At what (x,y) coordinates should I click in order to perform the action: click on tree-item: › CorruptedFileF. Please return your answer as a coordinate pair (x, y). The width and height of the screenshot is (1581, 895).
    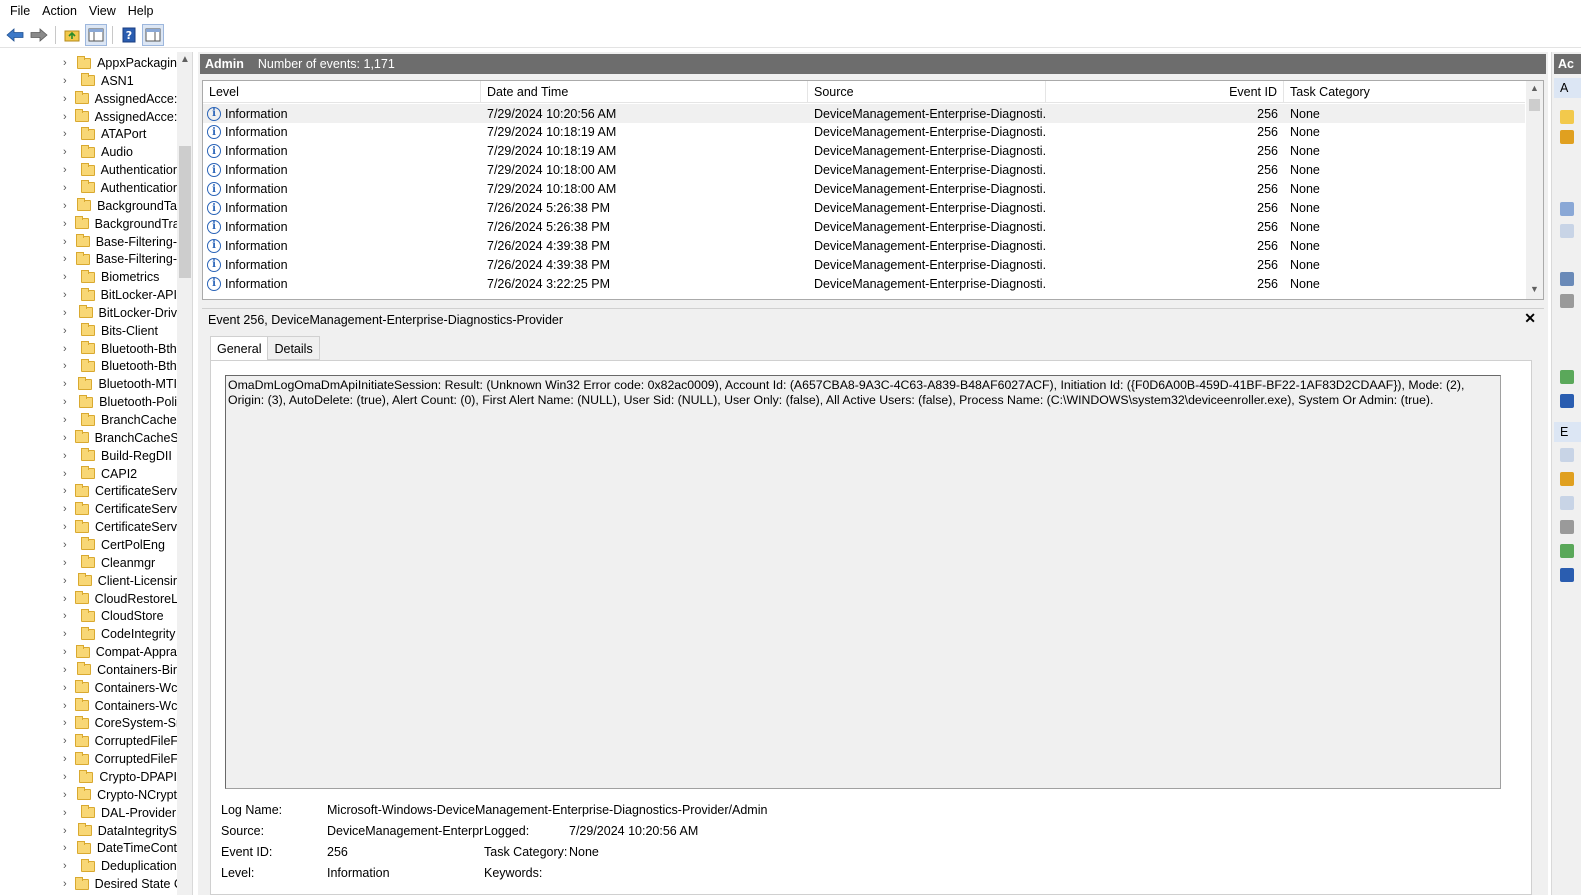
    Looking at the image, I should click on (88, 741).